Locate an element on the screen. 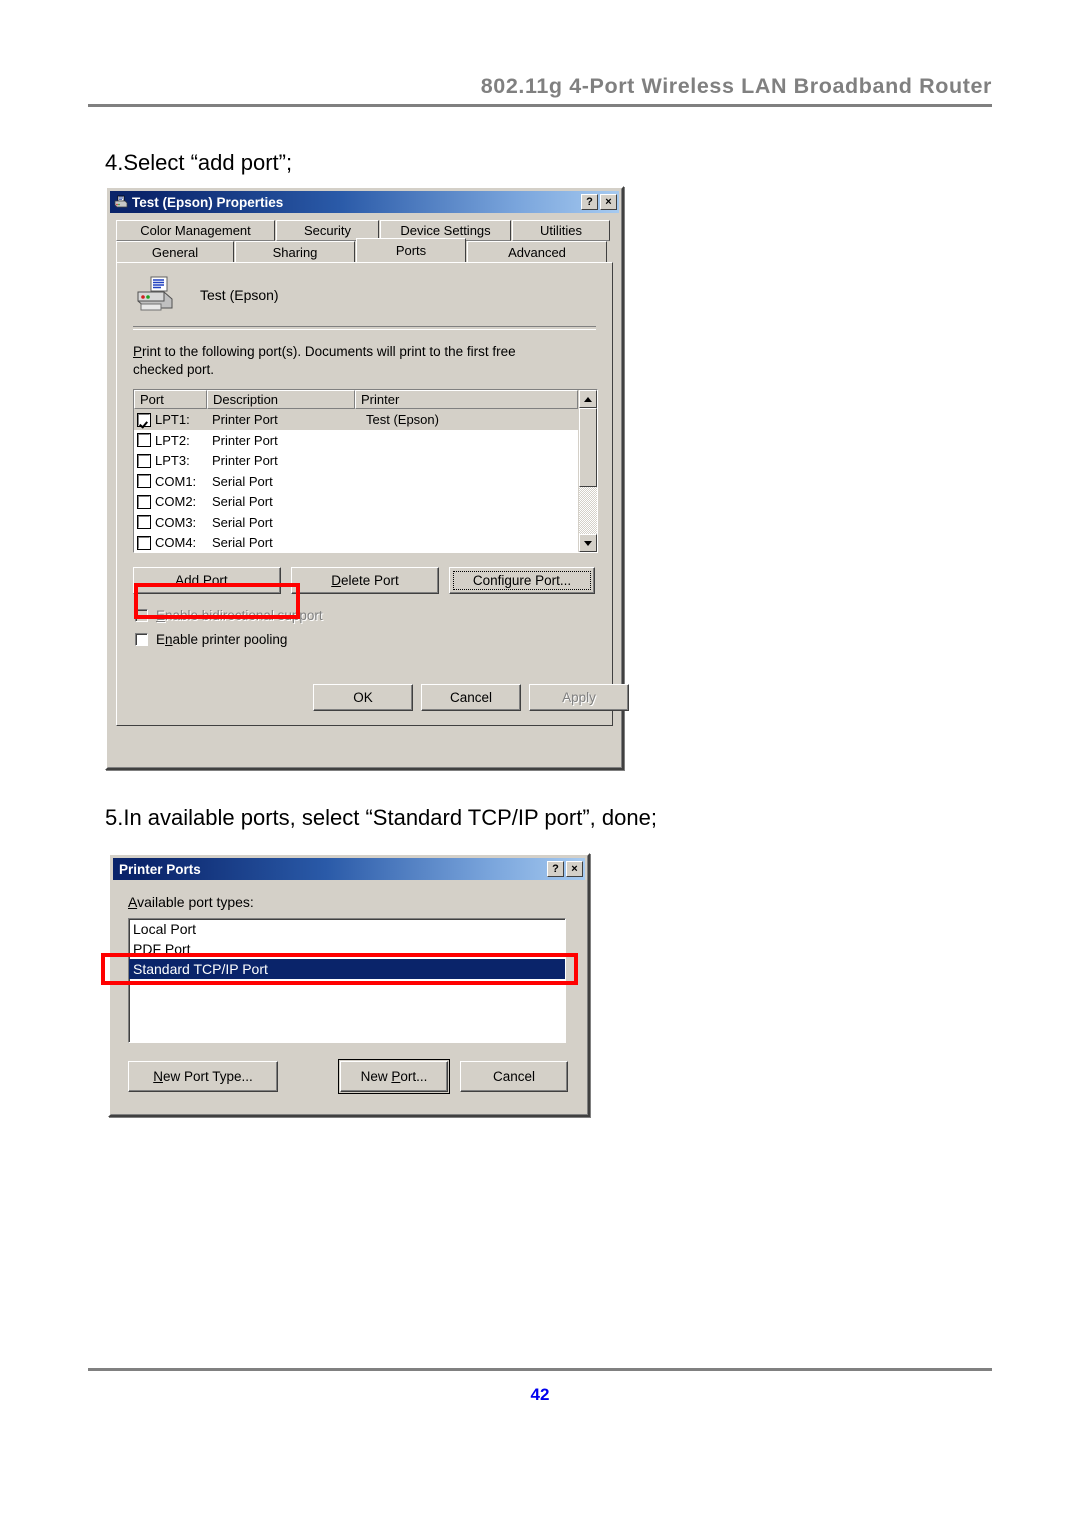 This screenshot has height=1528, width=1080. delete-port-button: Delete Port is located at coordinates (365, 580).